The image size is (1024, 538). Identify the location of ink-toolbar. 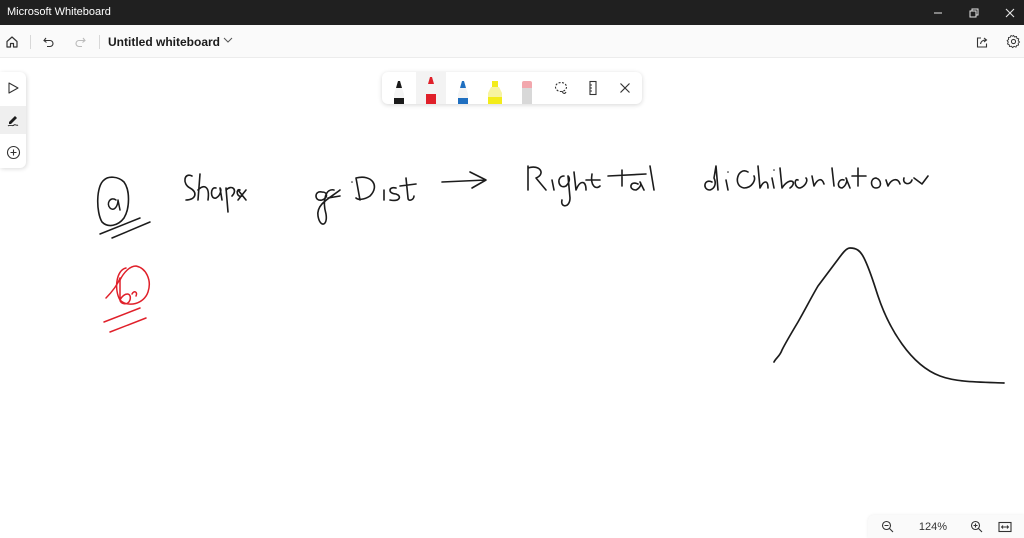
(512, 88).